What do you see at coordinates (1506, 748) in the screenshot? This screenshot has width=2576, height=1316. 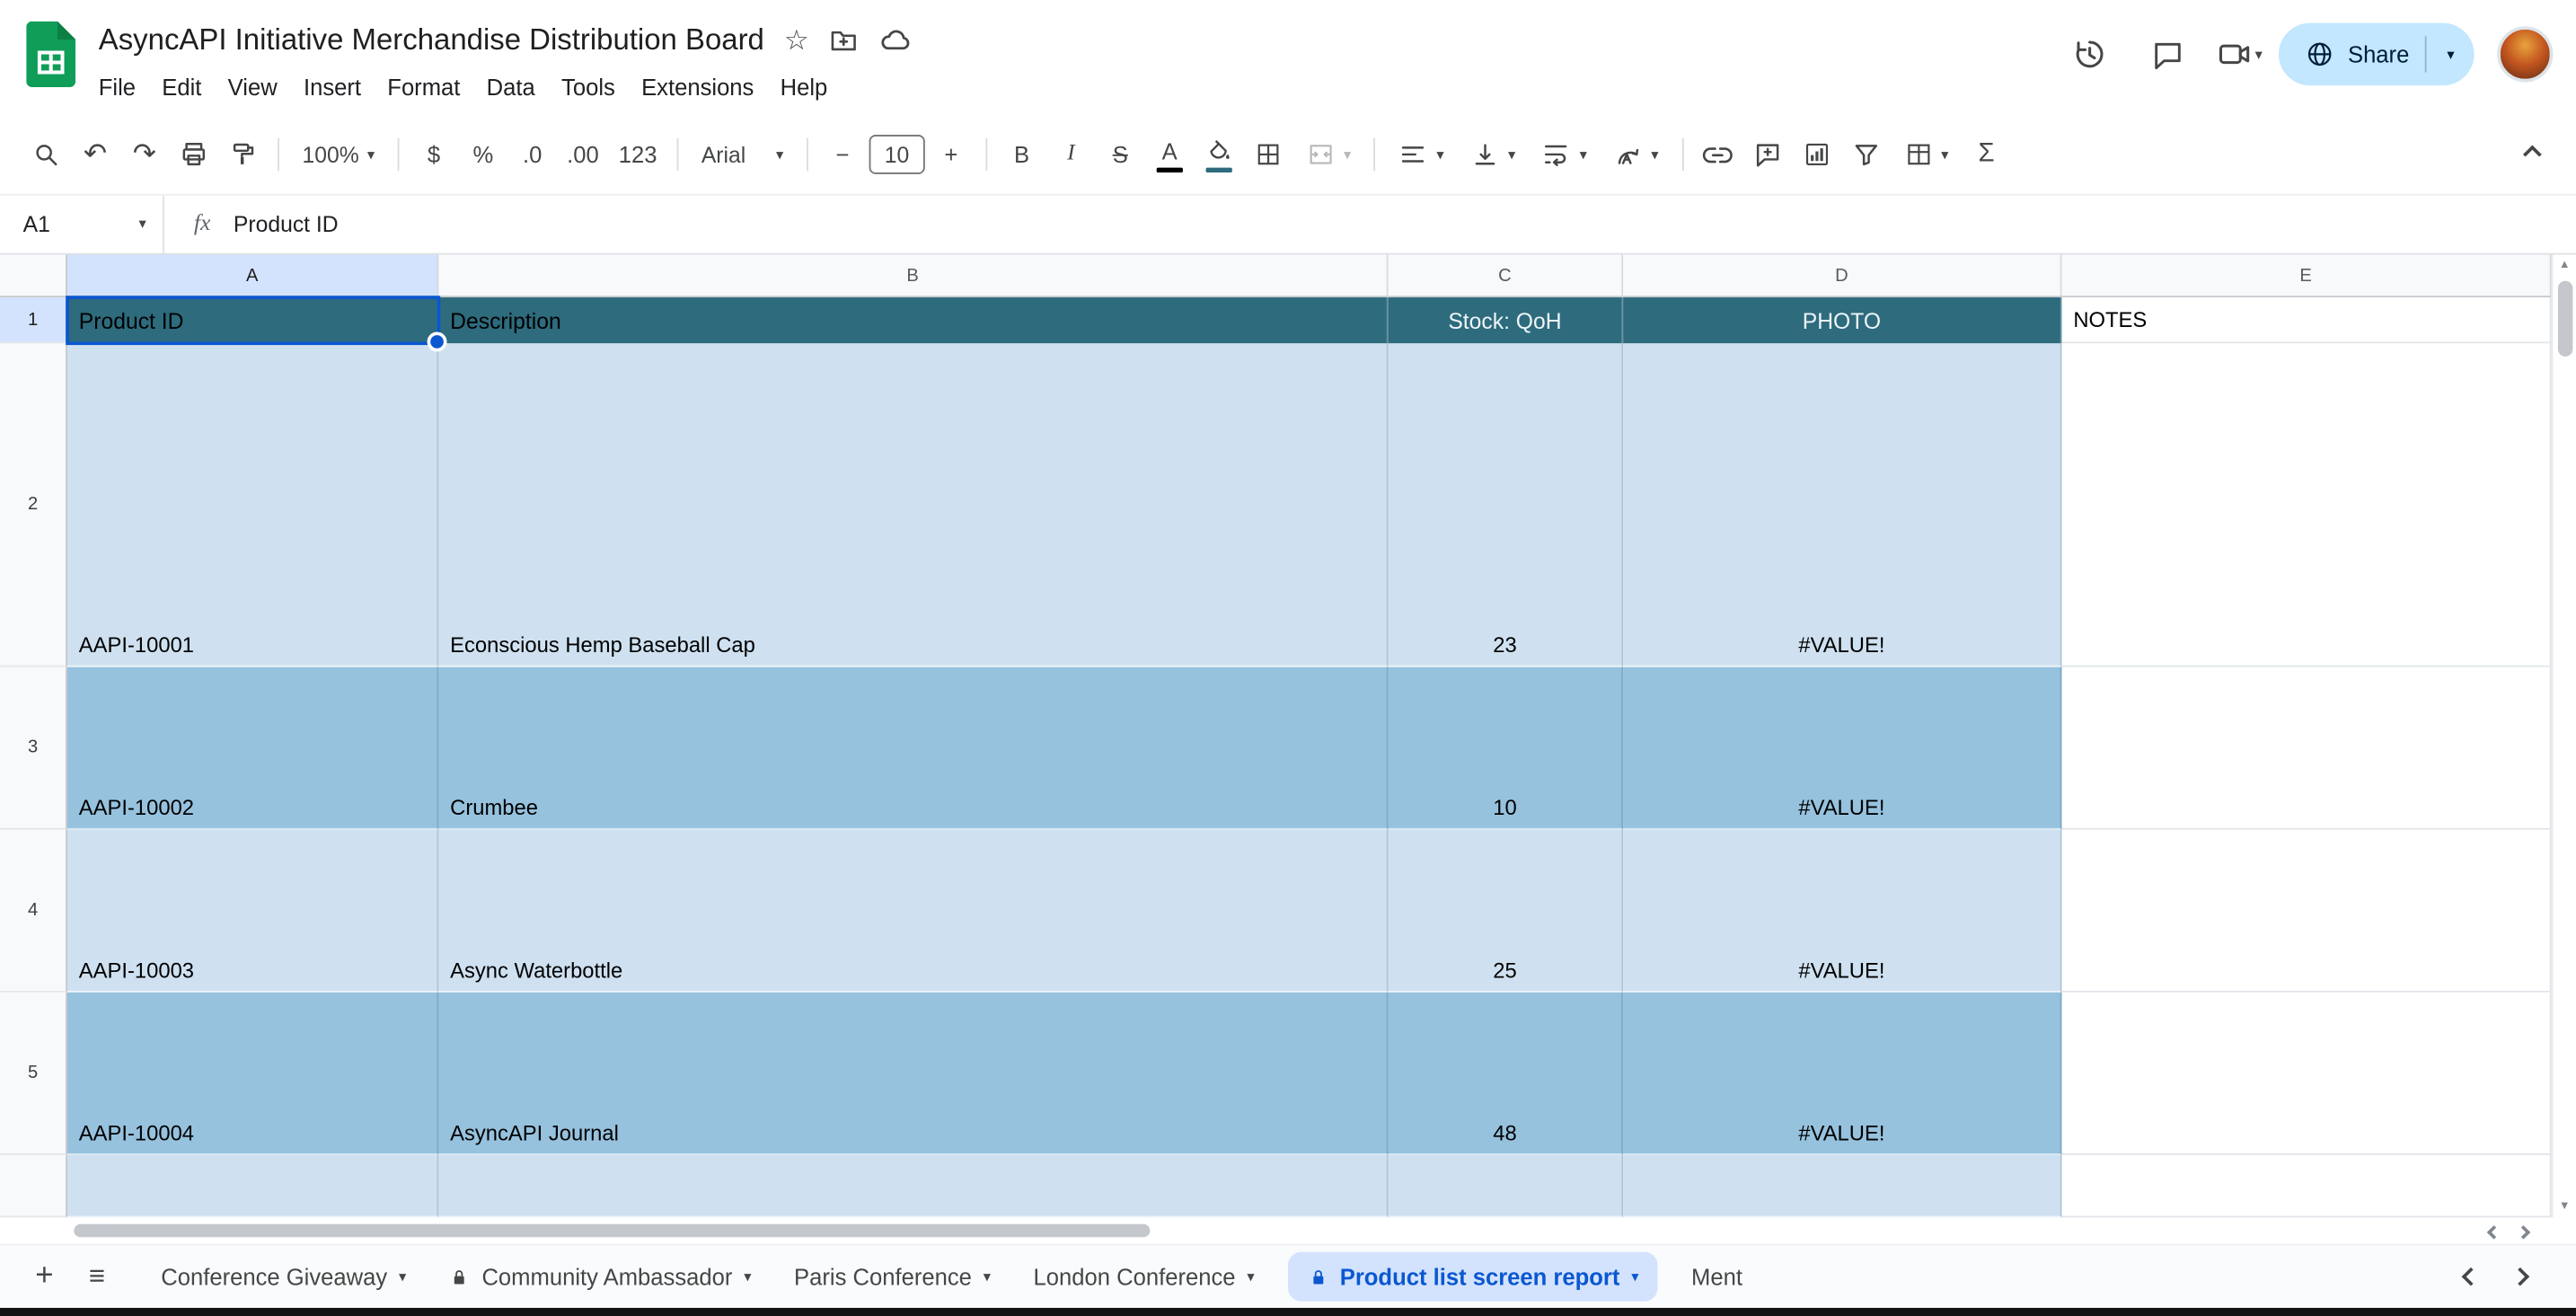 I see `cell-C3: 10` at bounding box center [1506, 748].